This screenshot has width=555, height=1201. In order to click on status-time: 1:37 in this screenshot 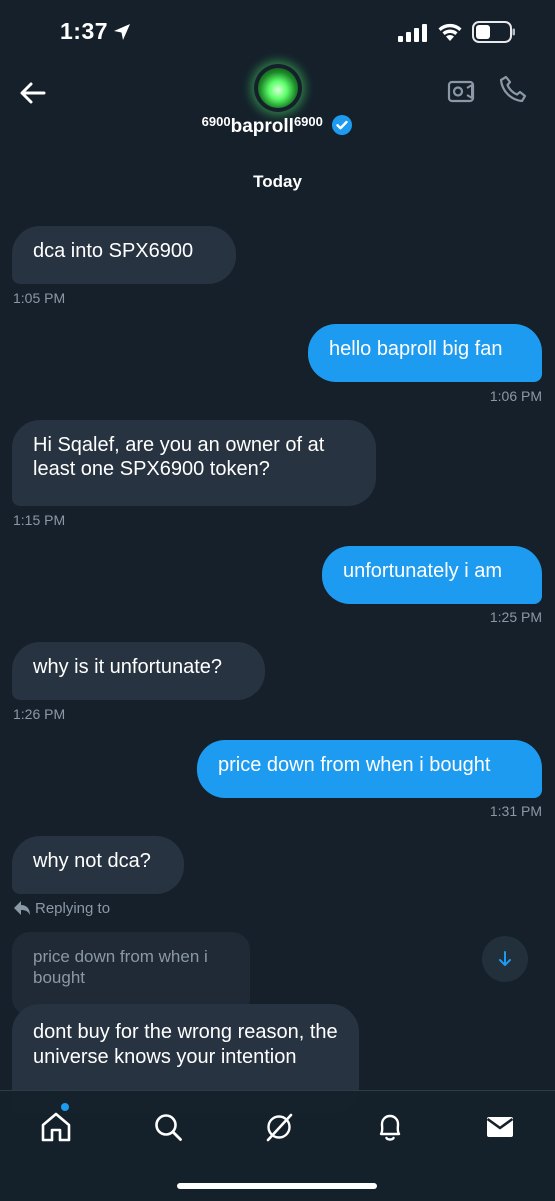, I will do `click(84, 31)`.